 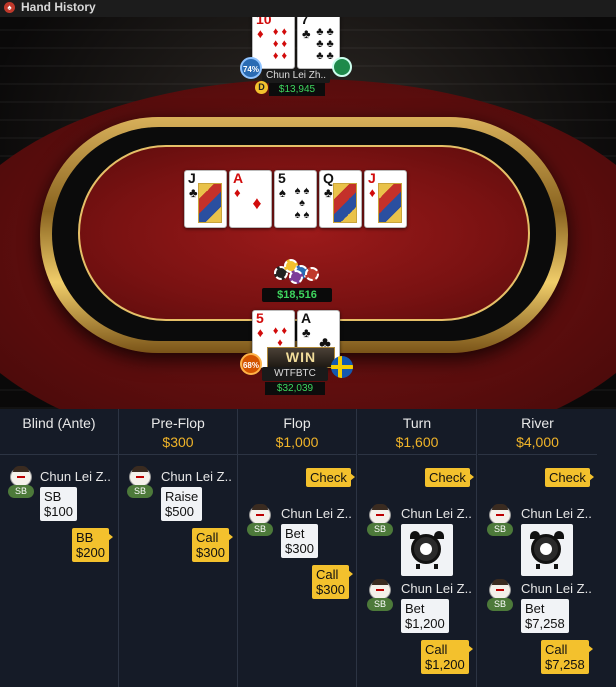 I want to click on card-suit: ♠, so click(x=282, y=192).